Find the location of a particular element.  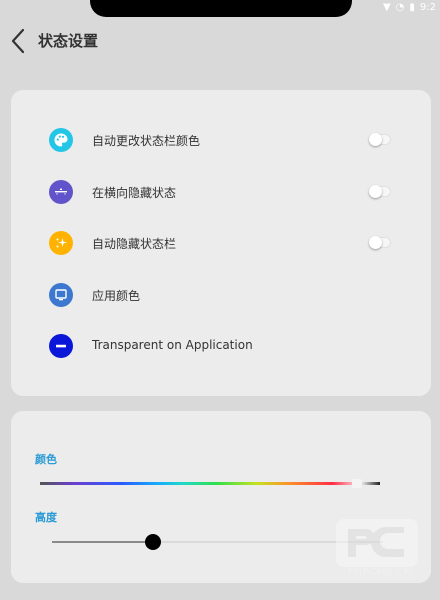

landscape-statusbar-icon is located at coordinates (61, 192).